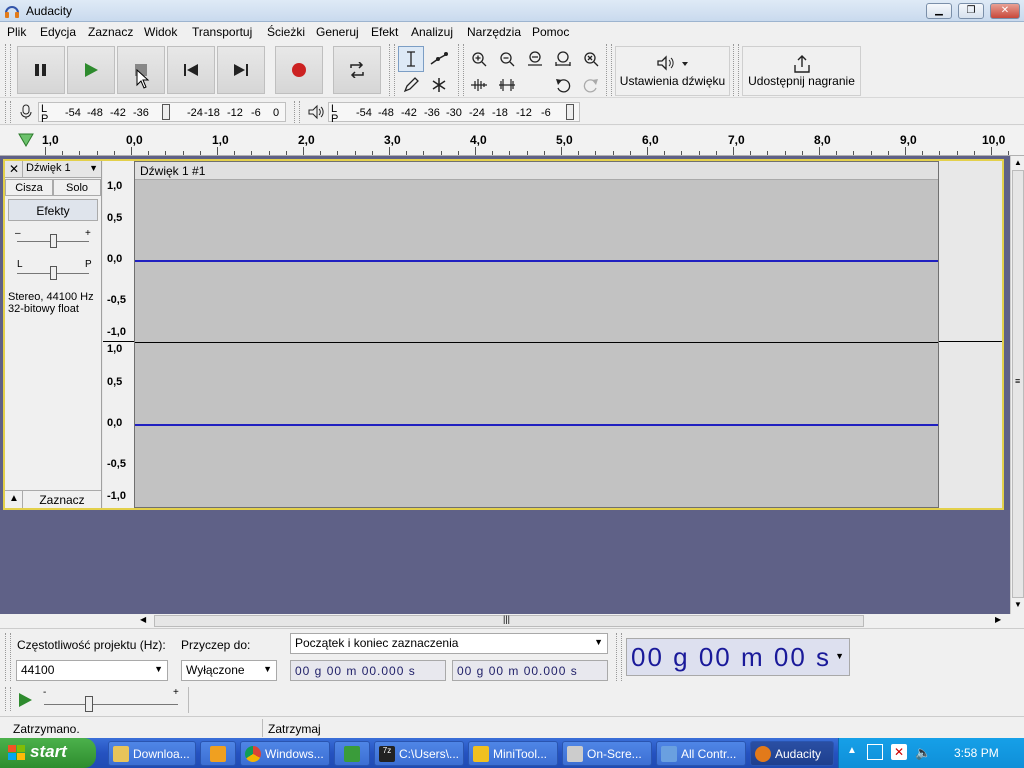 Image resolution: width=1024 pixels, height=768 pixels. I want to click on microphone-icon, so click(26, 112).